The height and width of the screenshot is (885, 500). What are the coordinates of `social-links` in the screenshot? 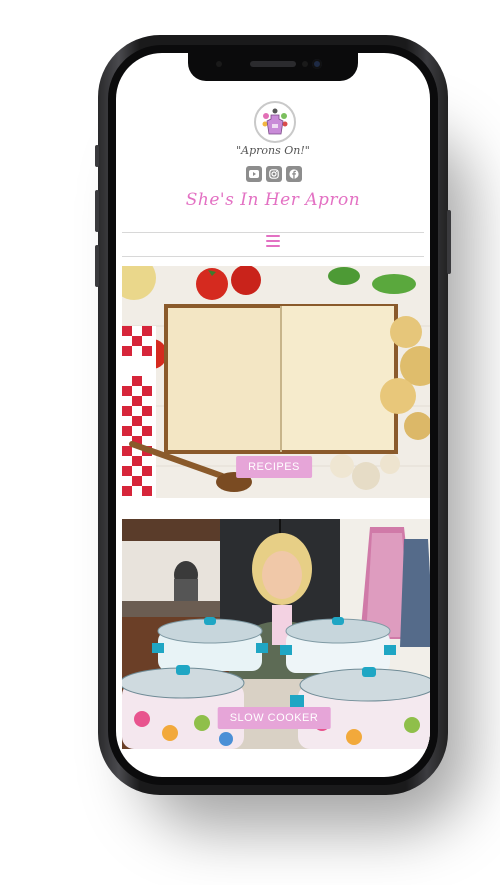 It's located at (276, 175).